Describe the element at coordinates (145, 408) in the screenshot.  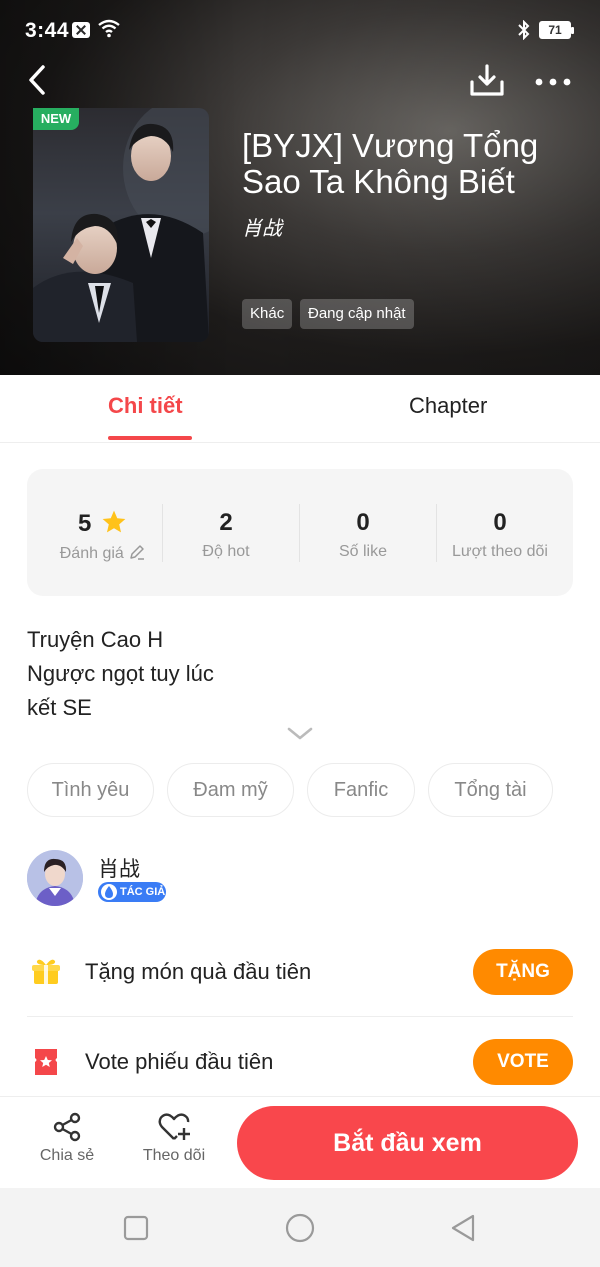
I see `tab-details: Chi tiết` at that location.